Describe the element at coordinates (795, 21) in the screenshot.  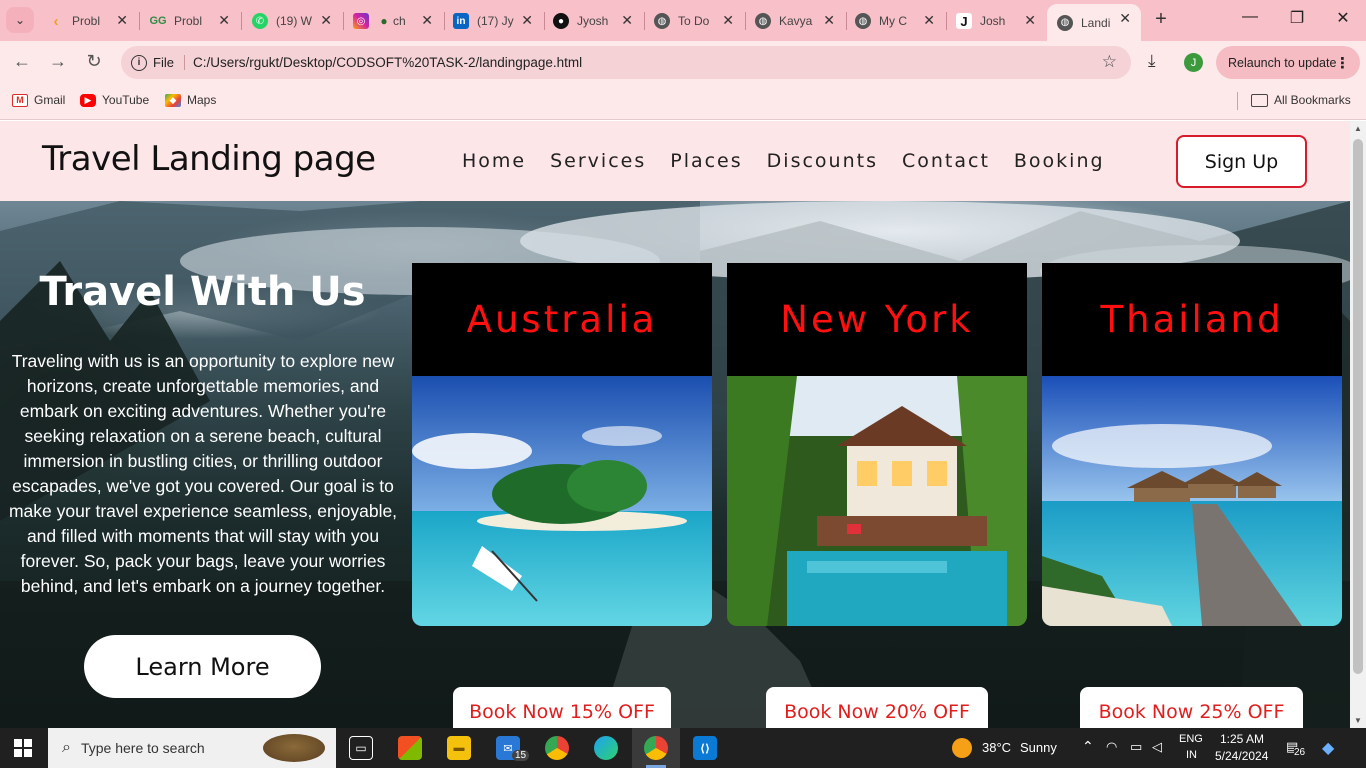
I see `tab-kavya: ◍ Kavya ✕` at that location.